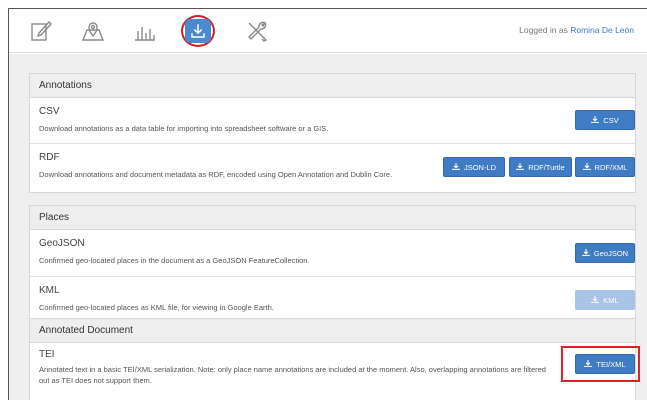 The width and height of the screenshot is (647, 400). What do you see at coordinates (611, 253) in the screenshot?
I see `button-label: GeoJSON` at bounding box center [611, 253].